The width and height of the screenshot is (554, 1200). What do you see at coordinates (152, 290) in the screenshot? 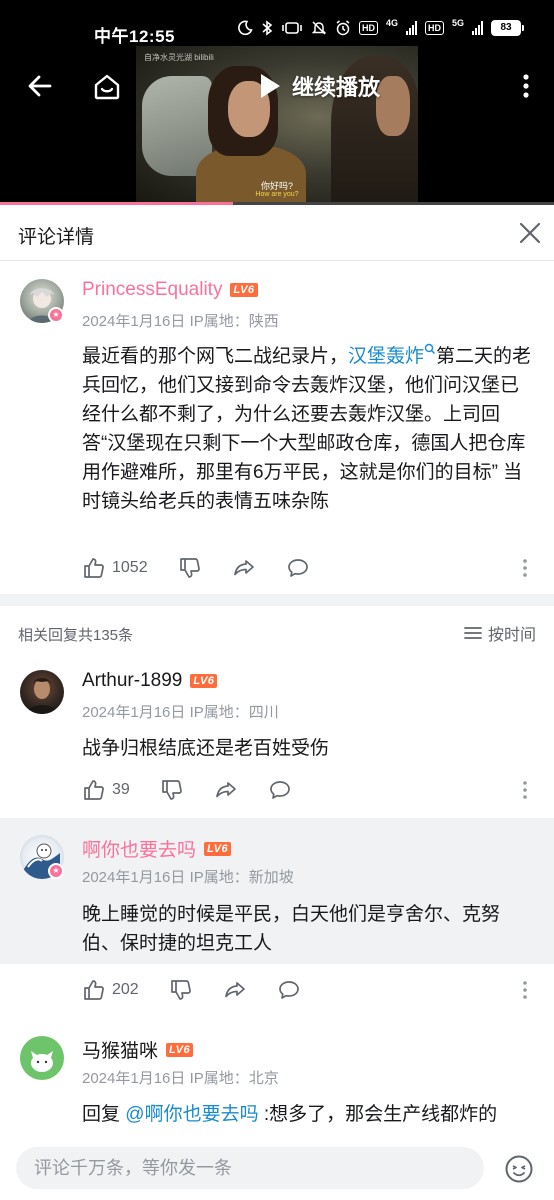
I see `username: PrincessEquality` at bounding box center [152, 290].